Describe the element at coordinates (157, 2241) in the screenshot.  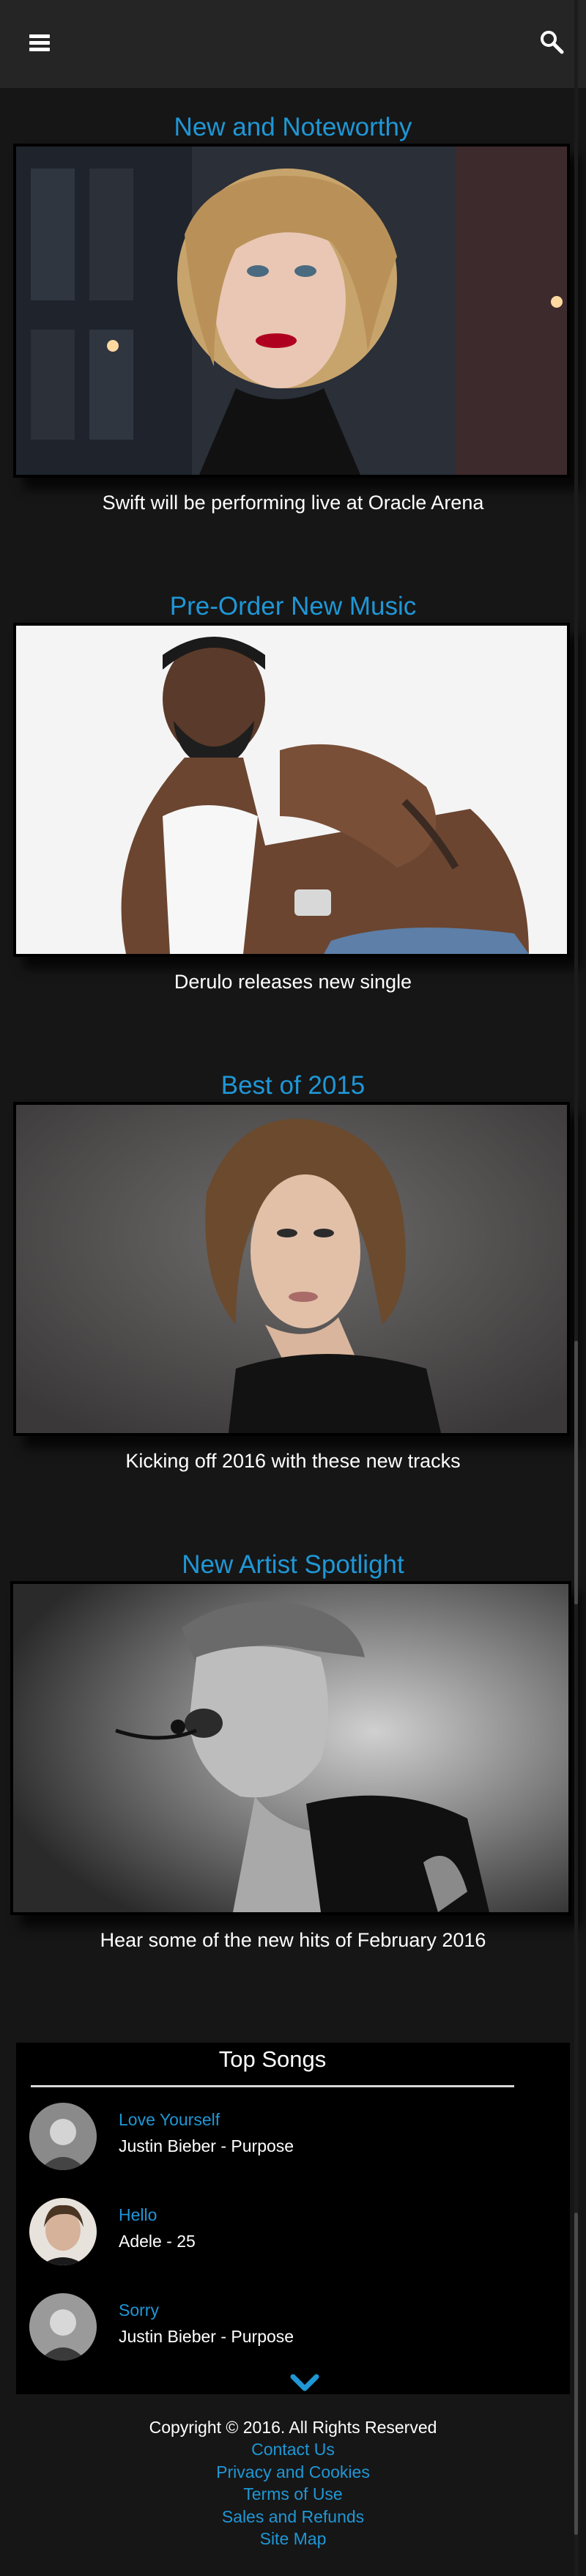
I see `song-artist: Adele - 25` at that location.